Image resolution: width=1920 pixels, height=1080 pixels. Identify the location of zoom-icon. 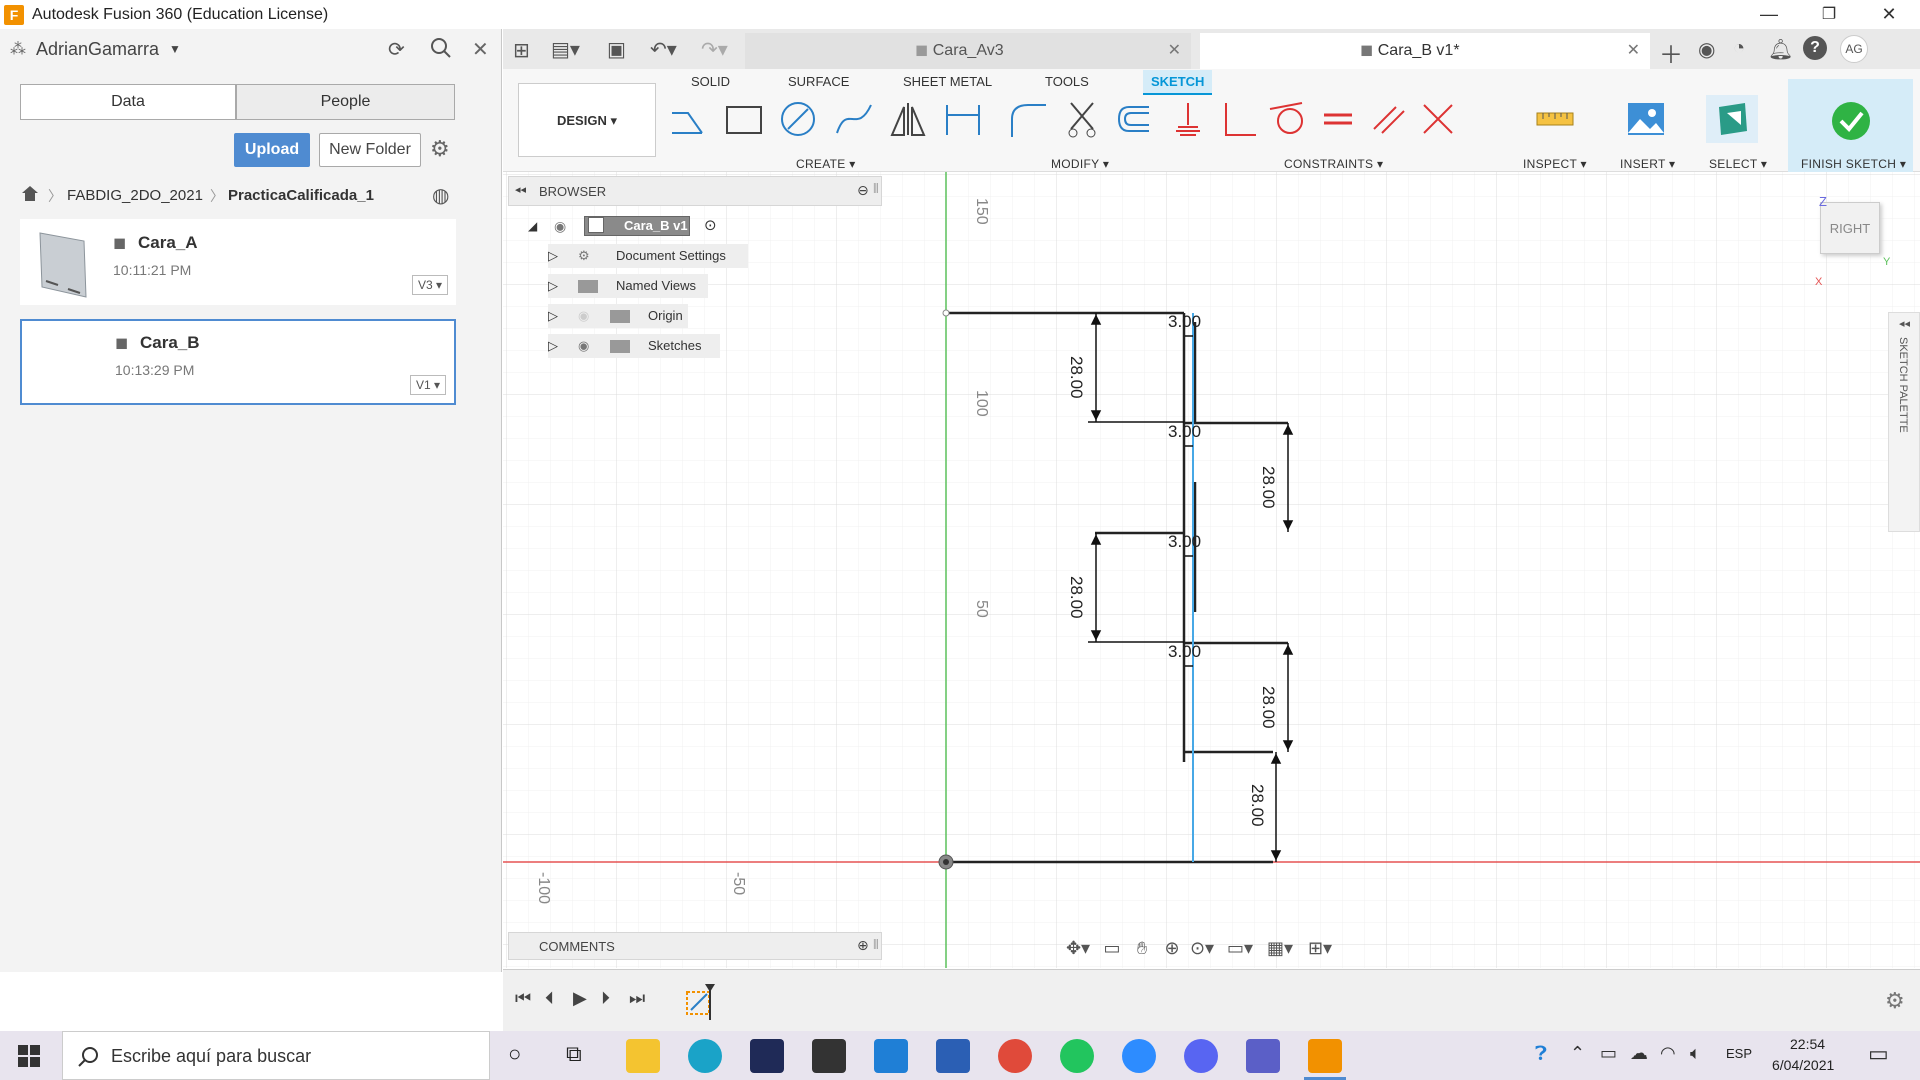
(1139, 1056).